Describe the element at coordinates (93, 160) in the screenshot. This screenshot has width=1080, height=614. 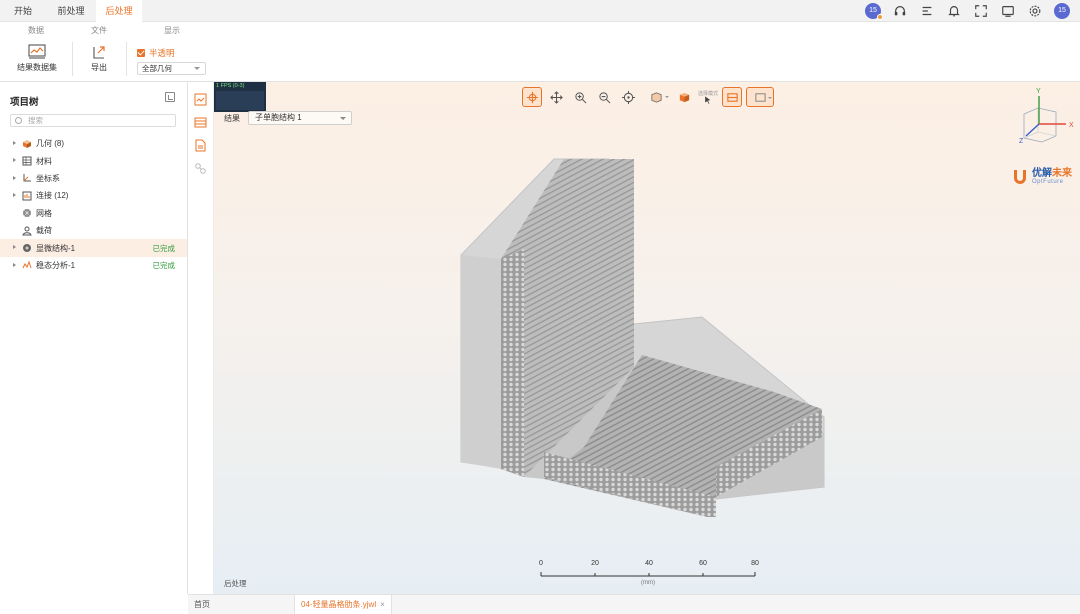
I see `tree-item: 材料` at that location.